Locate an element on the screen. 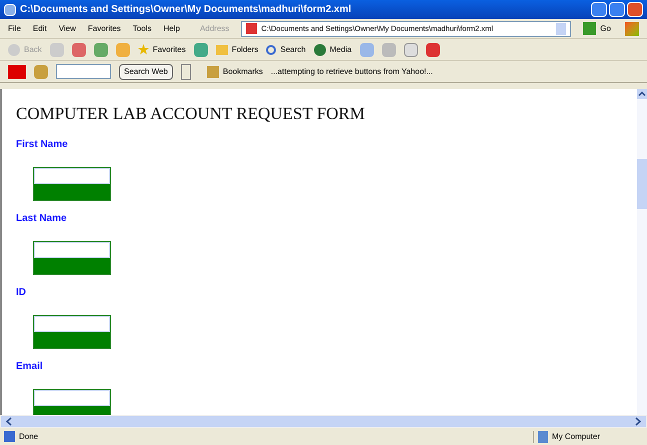 Image resolution: width=647 pixels, height=445 pixels. scroll-left-icon is located at coordinates (9, 421).